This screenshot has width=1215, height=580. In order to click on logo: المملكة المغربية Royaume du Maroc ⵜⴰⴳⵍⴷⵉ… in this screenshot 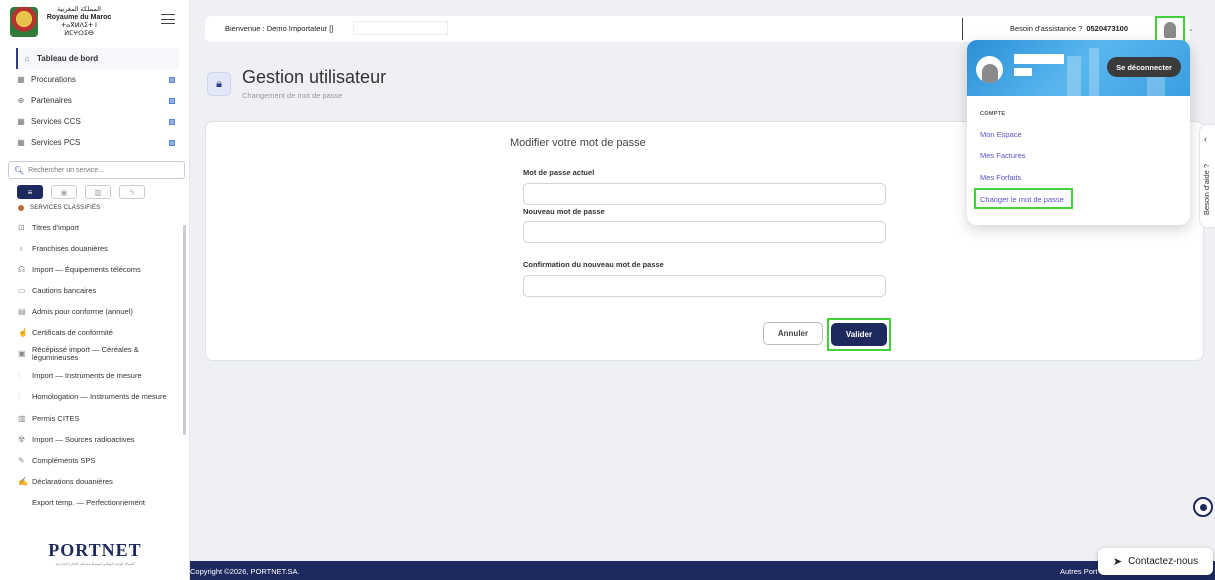, I will do `click(94, 22)`.